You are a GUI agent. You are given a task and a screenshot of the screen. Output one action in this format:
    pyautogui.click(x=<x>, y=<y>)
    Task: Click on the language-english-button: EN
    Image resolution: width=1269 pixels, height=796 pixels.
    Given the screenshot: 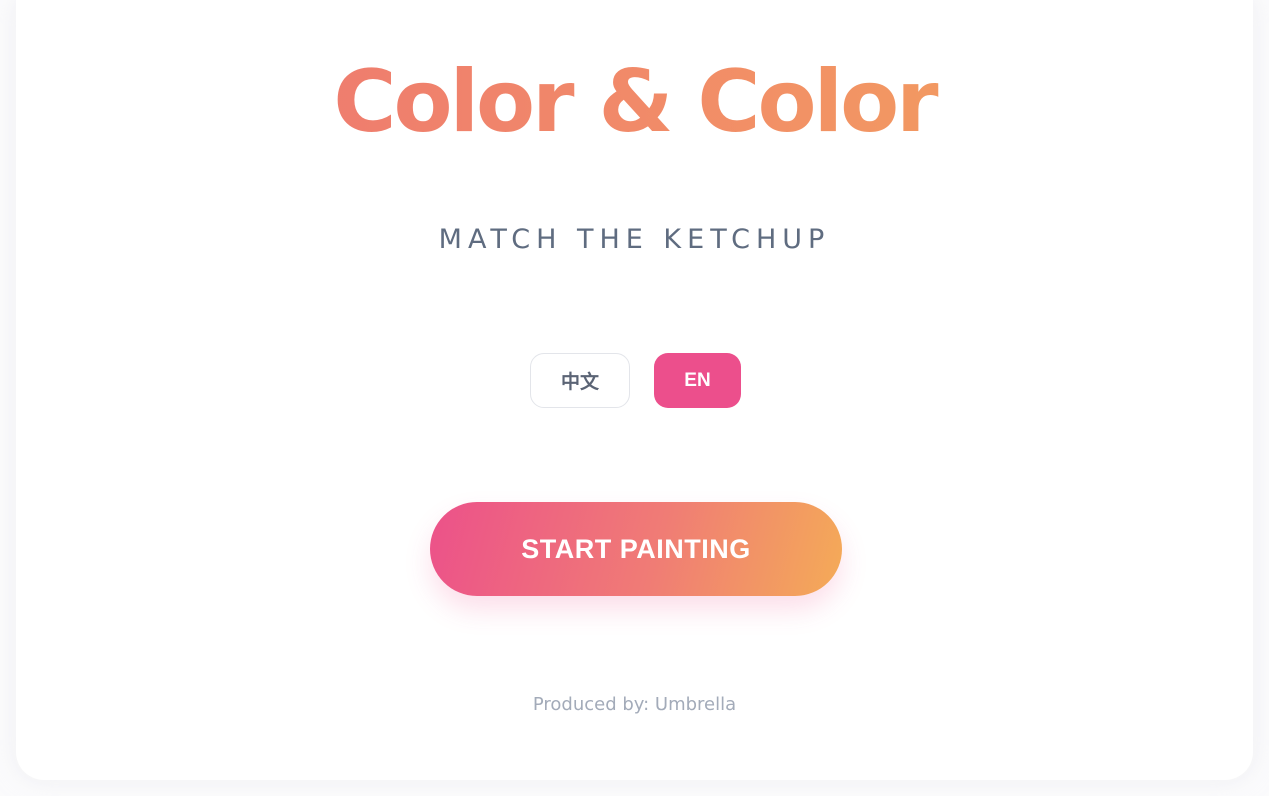 What is the action you would take?
    pyautogui.click(x=697, y=380)
    